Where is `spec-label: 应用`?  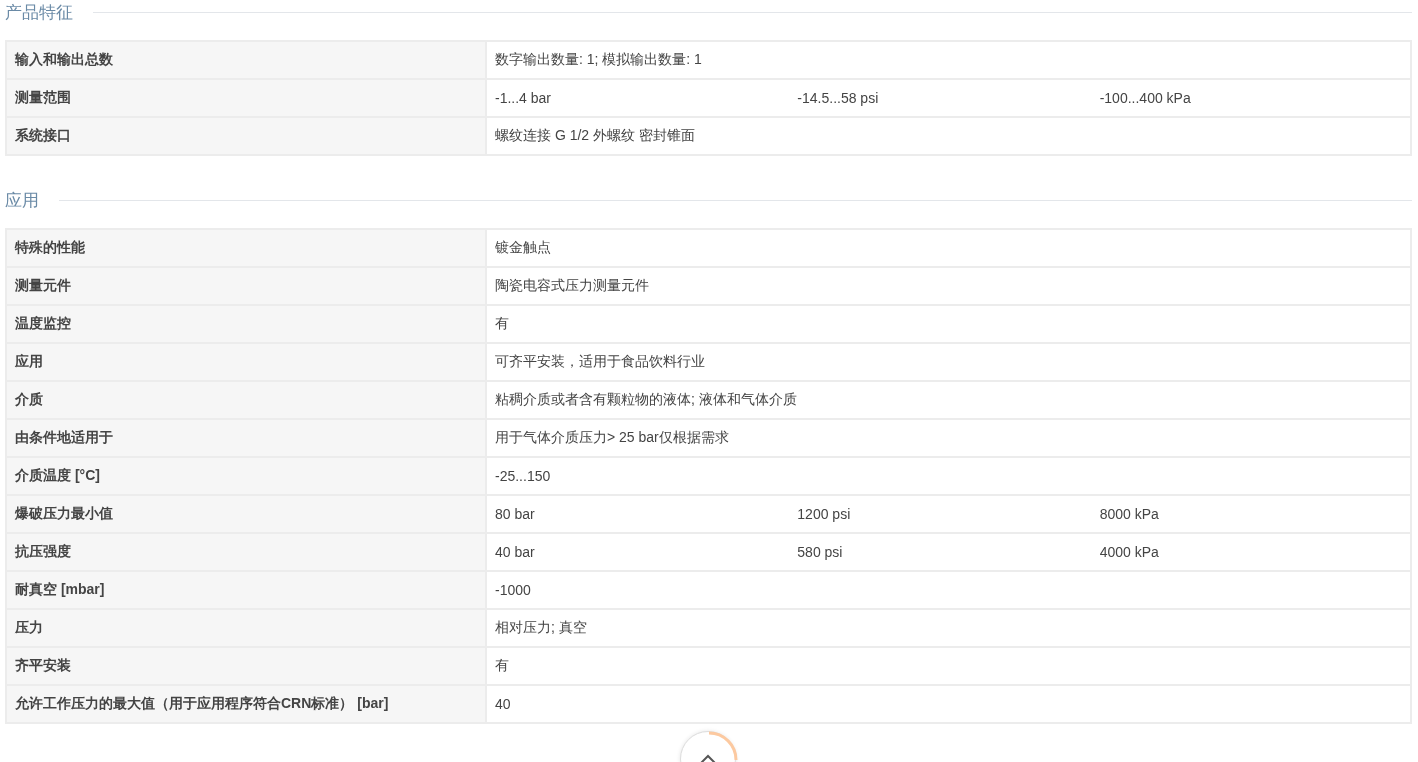 spec-label: 应用 is located at coordinates (246, 362).